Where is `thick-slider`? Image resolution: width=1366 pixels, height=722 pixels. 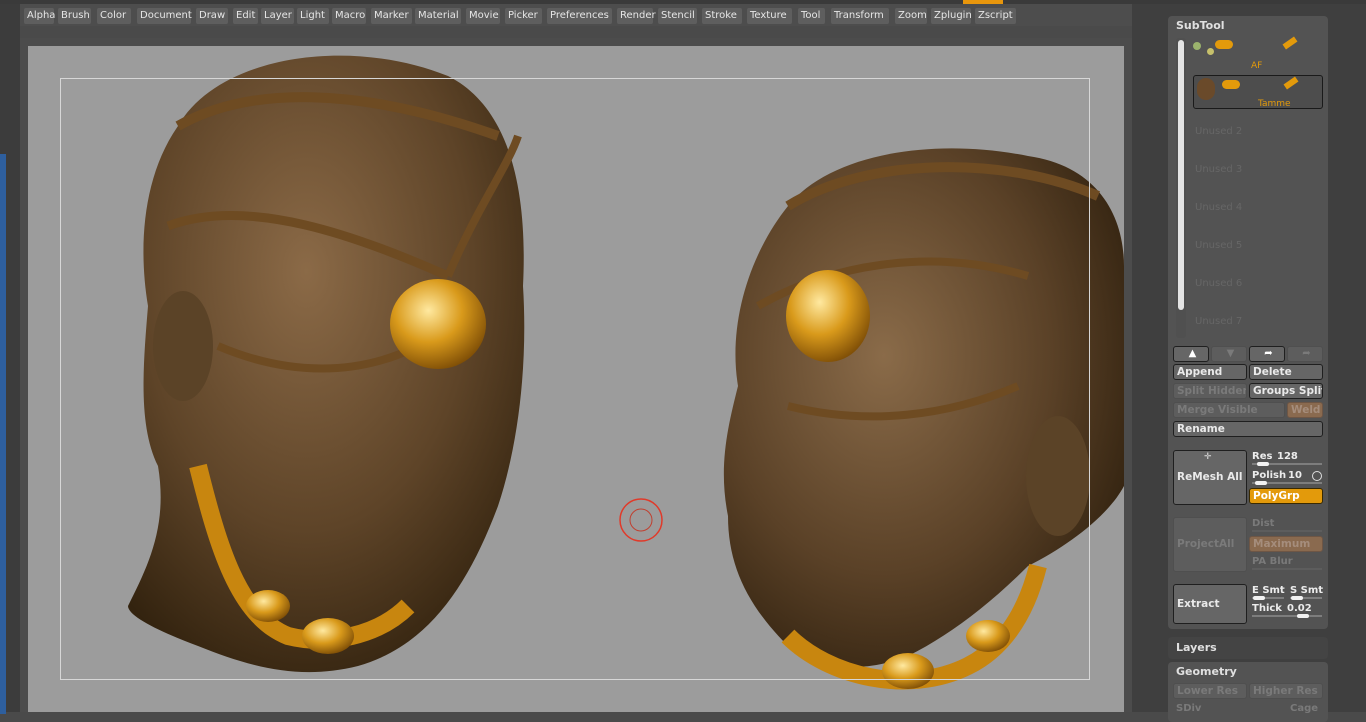 thick-slider is located at coordinates (1287, 616).